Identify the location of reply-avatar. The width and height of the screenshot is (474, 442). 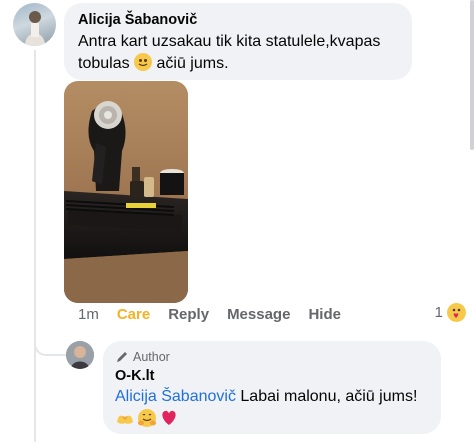
(80, 355).